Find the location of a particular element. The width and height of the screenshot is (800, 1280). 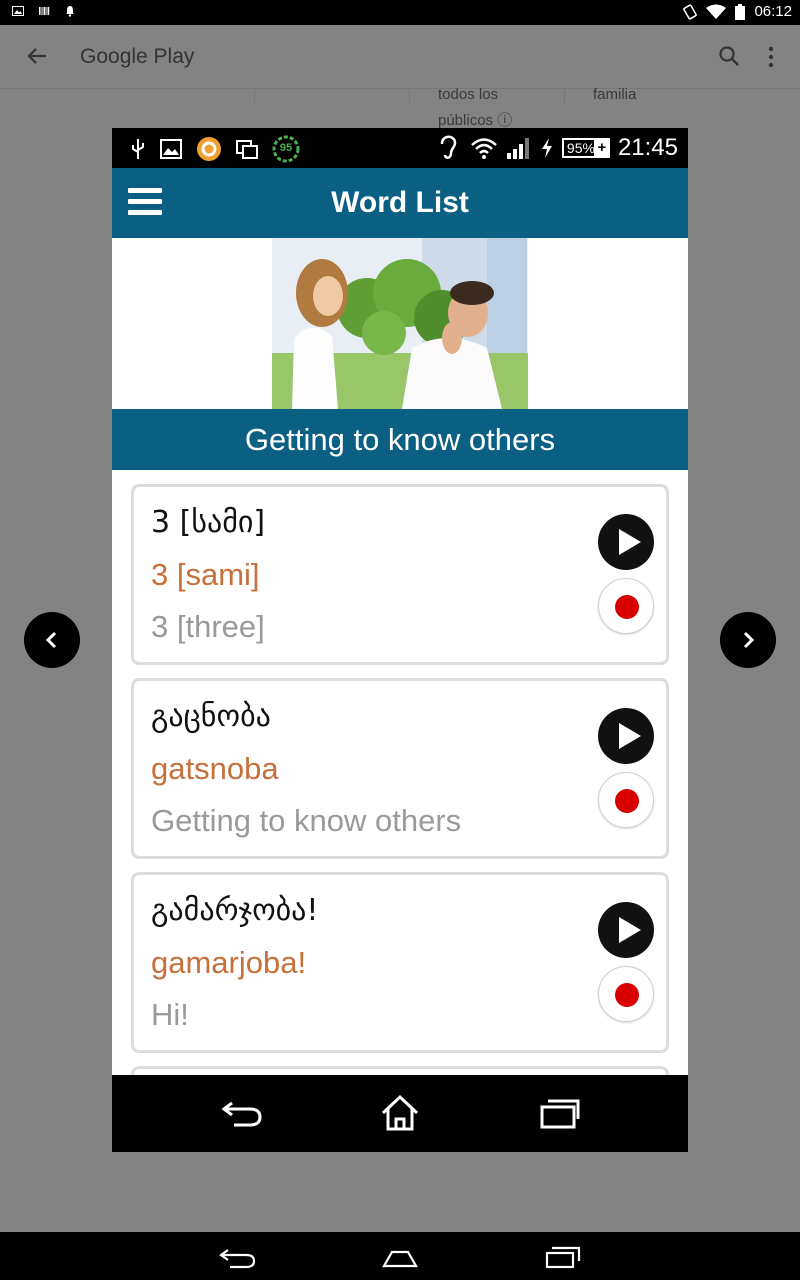

hero-banner is located at coordinates (400, 323).